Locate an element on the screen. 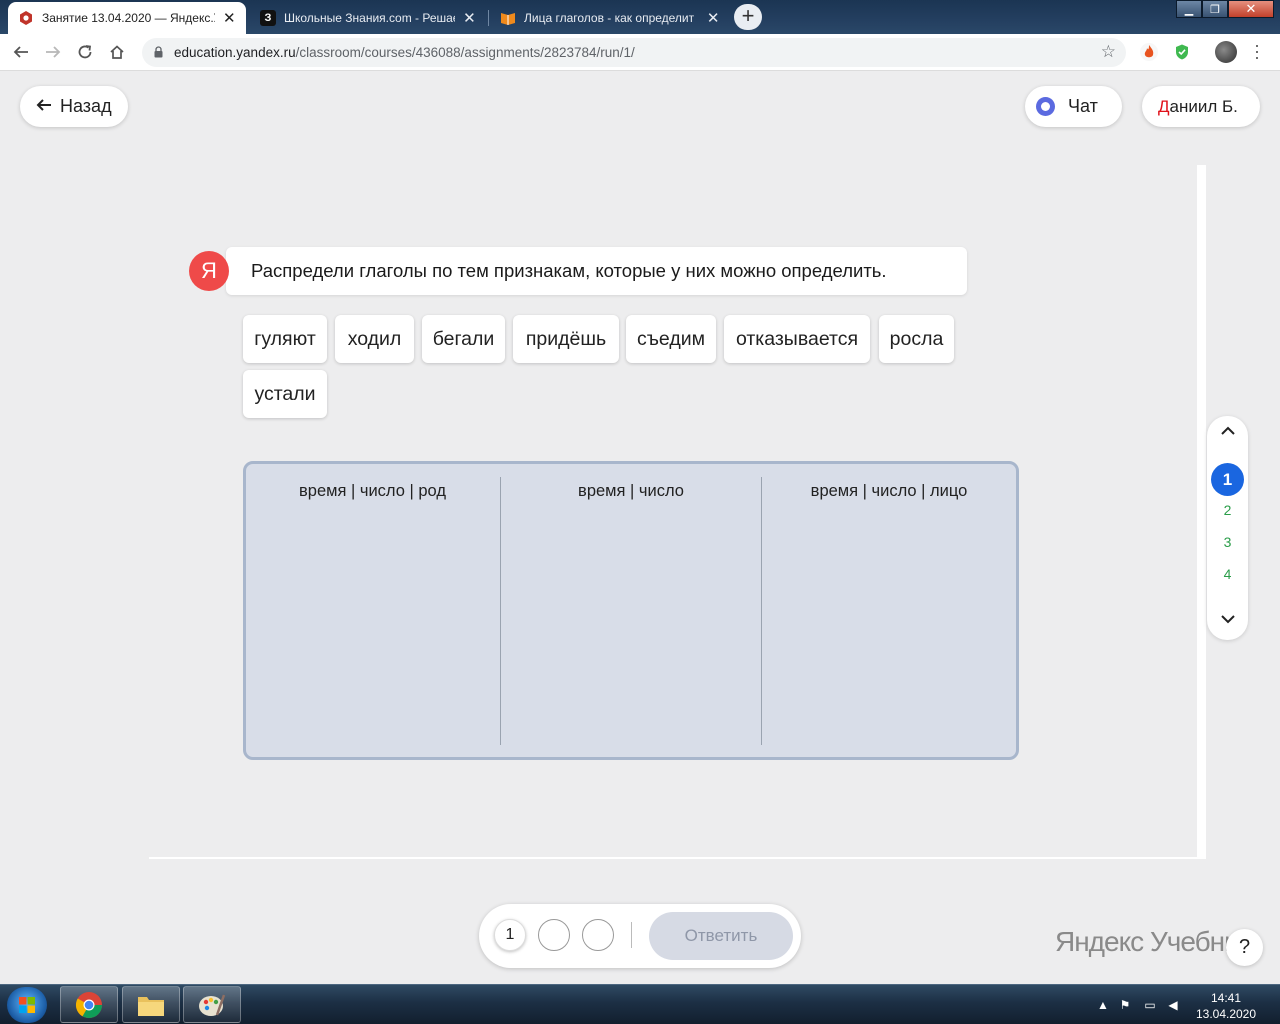 The height and width of the screenshot is (1024, 1280). start-button is located at coordinates (27, 1005).